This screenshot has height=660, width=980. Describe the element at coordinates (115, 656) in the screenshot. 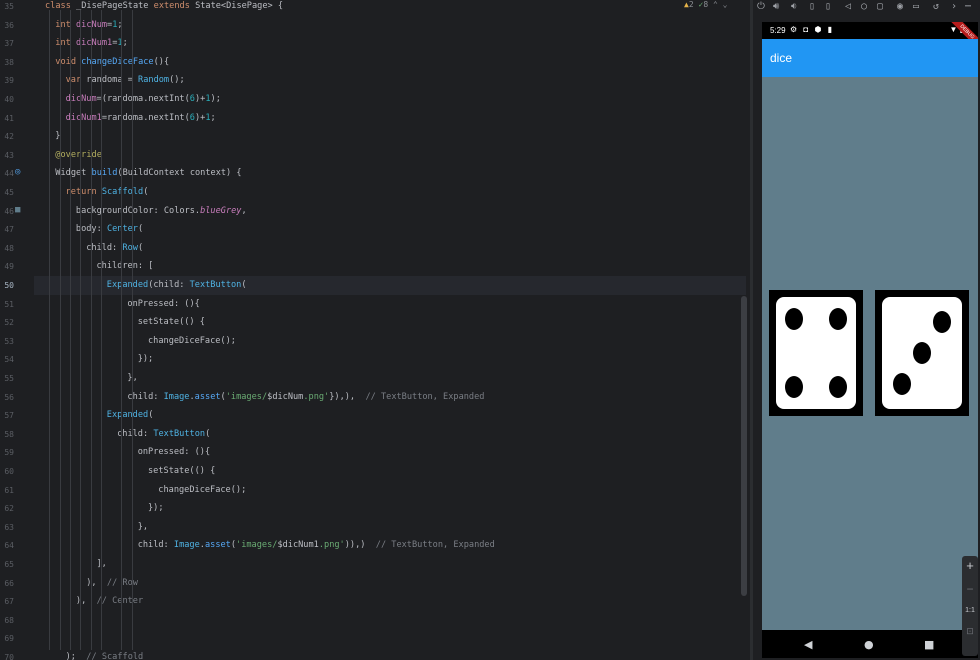

I see `code-token: // Scaffold` at that location.